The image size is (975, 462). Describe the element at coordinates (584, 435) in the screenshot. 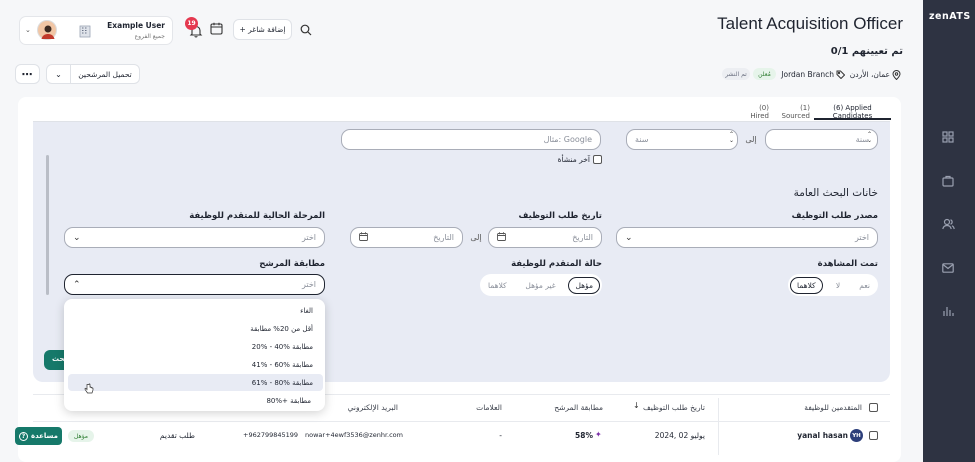

I see `match-value: 58%` at that location.